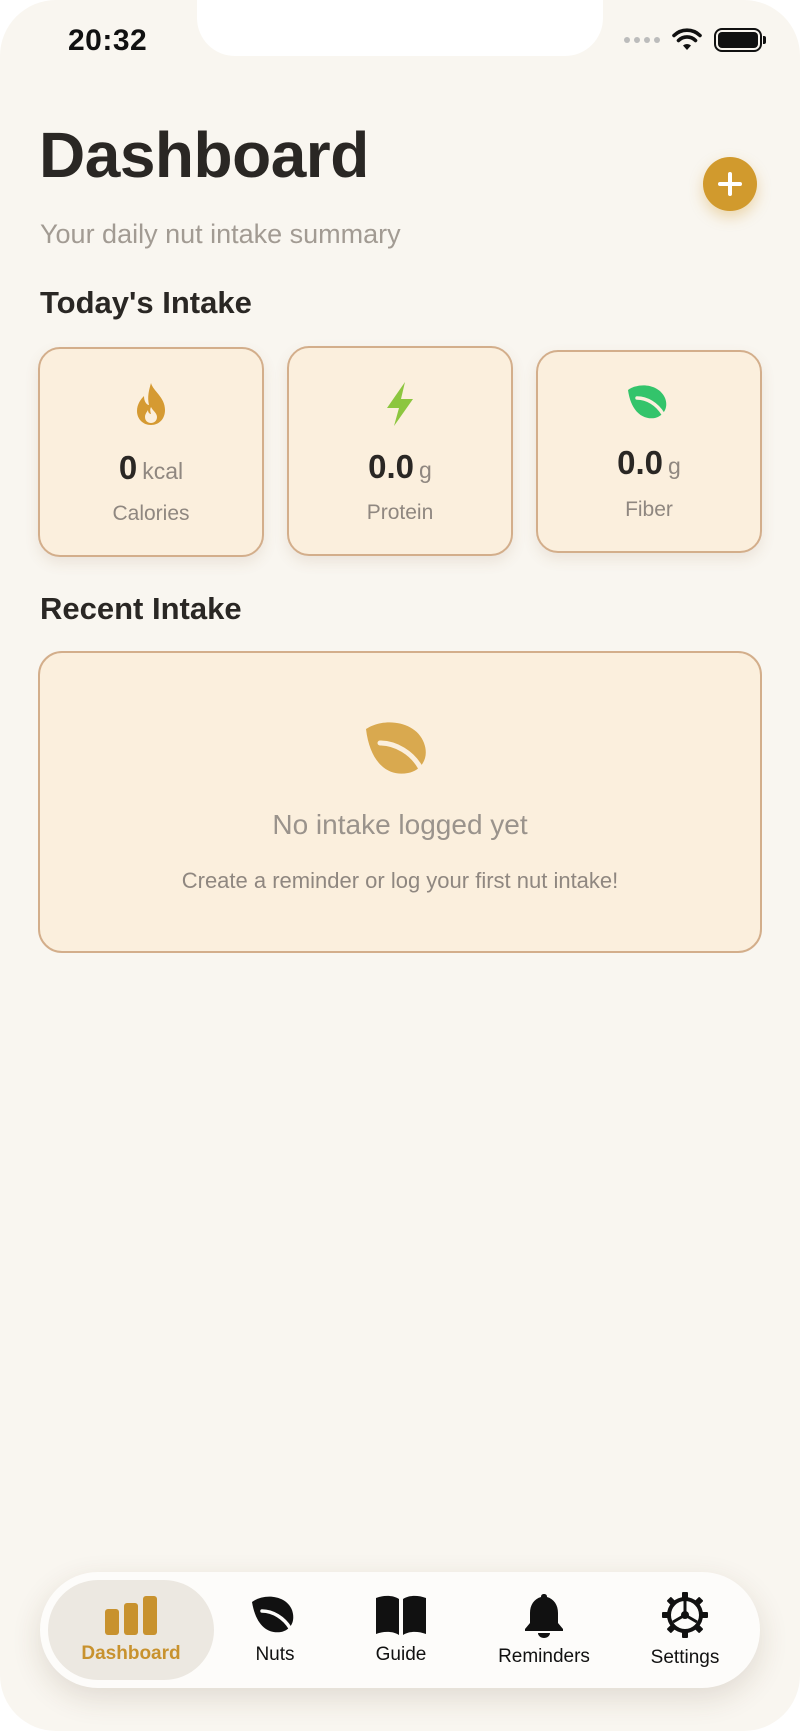 This screenshot has width=800, height=1731. Describe the element at coordinates (544, 1656) in the screenshot. I see `tab-label: Reminders` at that location.